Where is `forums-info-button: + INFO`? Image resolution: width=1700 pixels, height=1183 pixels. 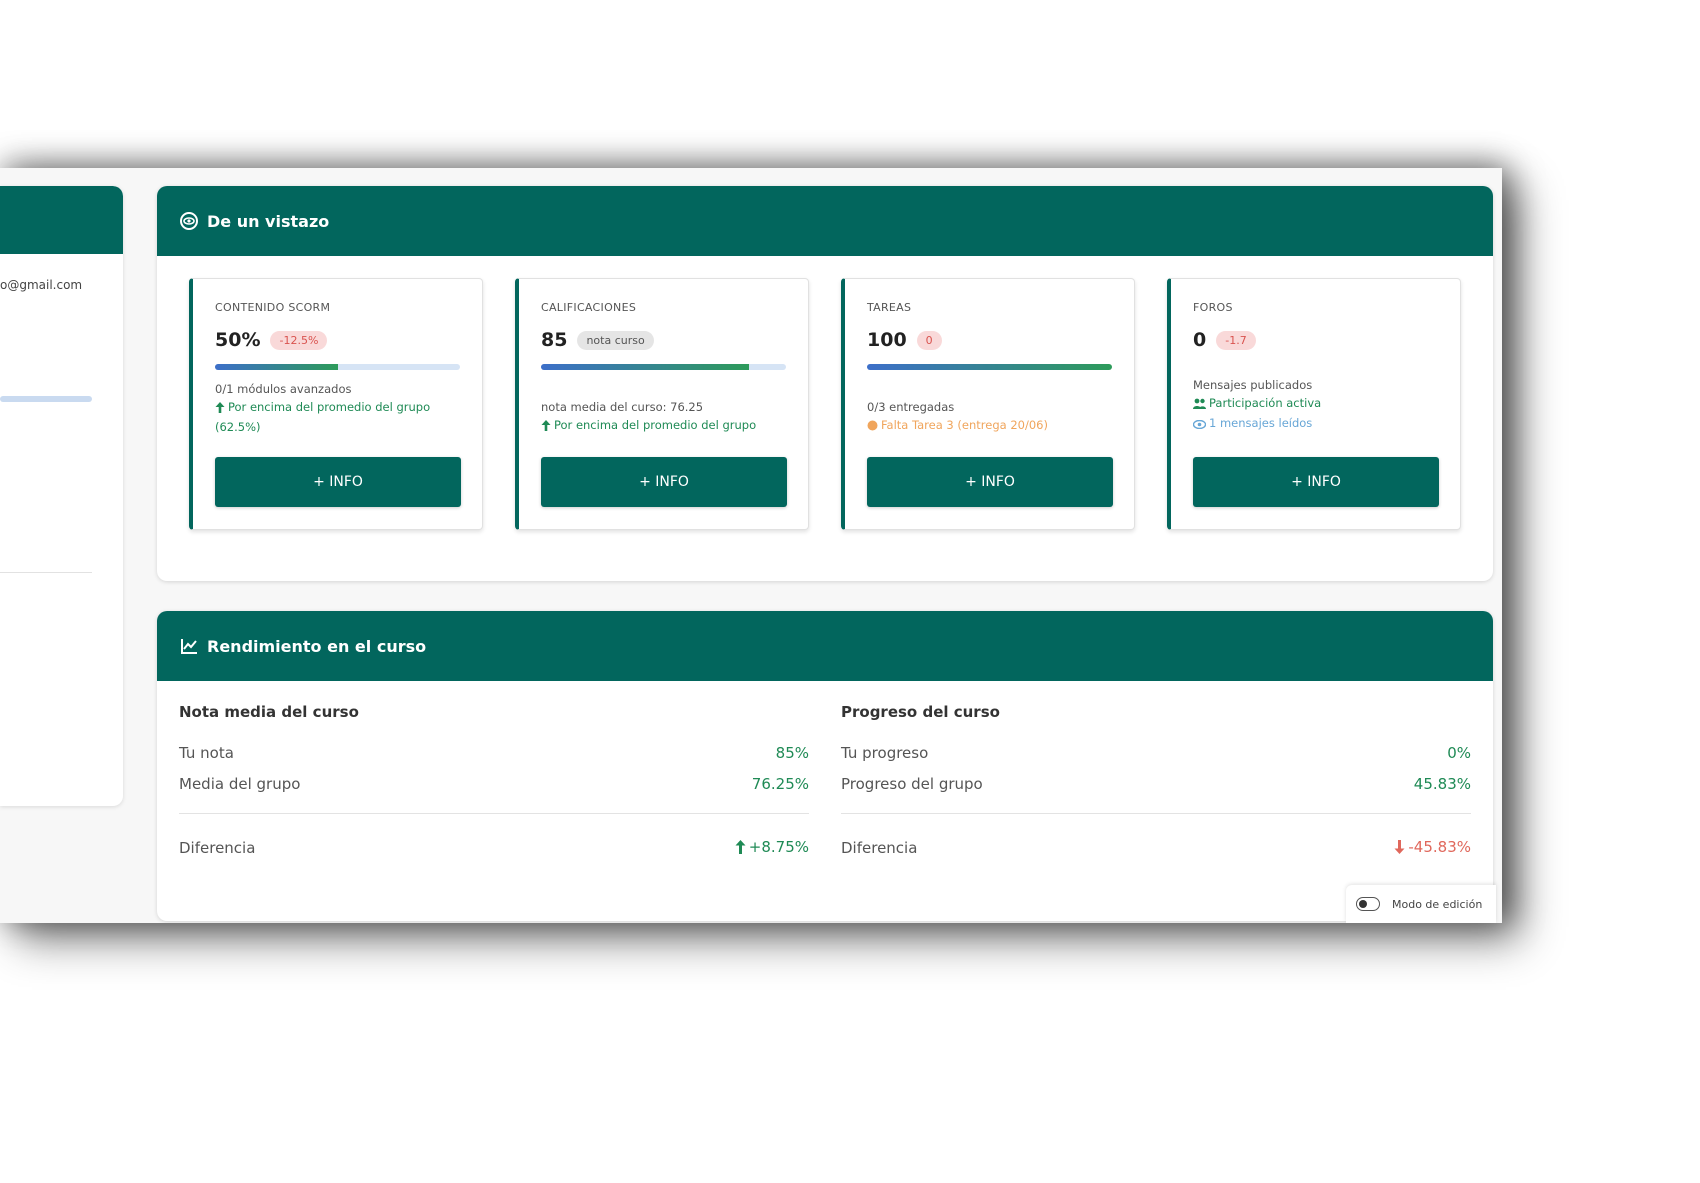
forums-info-button: + INFO is located at coordinates (1316, 482).